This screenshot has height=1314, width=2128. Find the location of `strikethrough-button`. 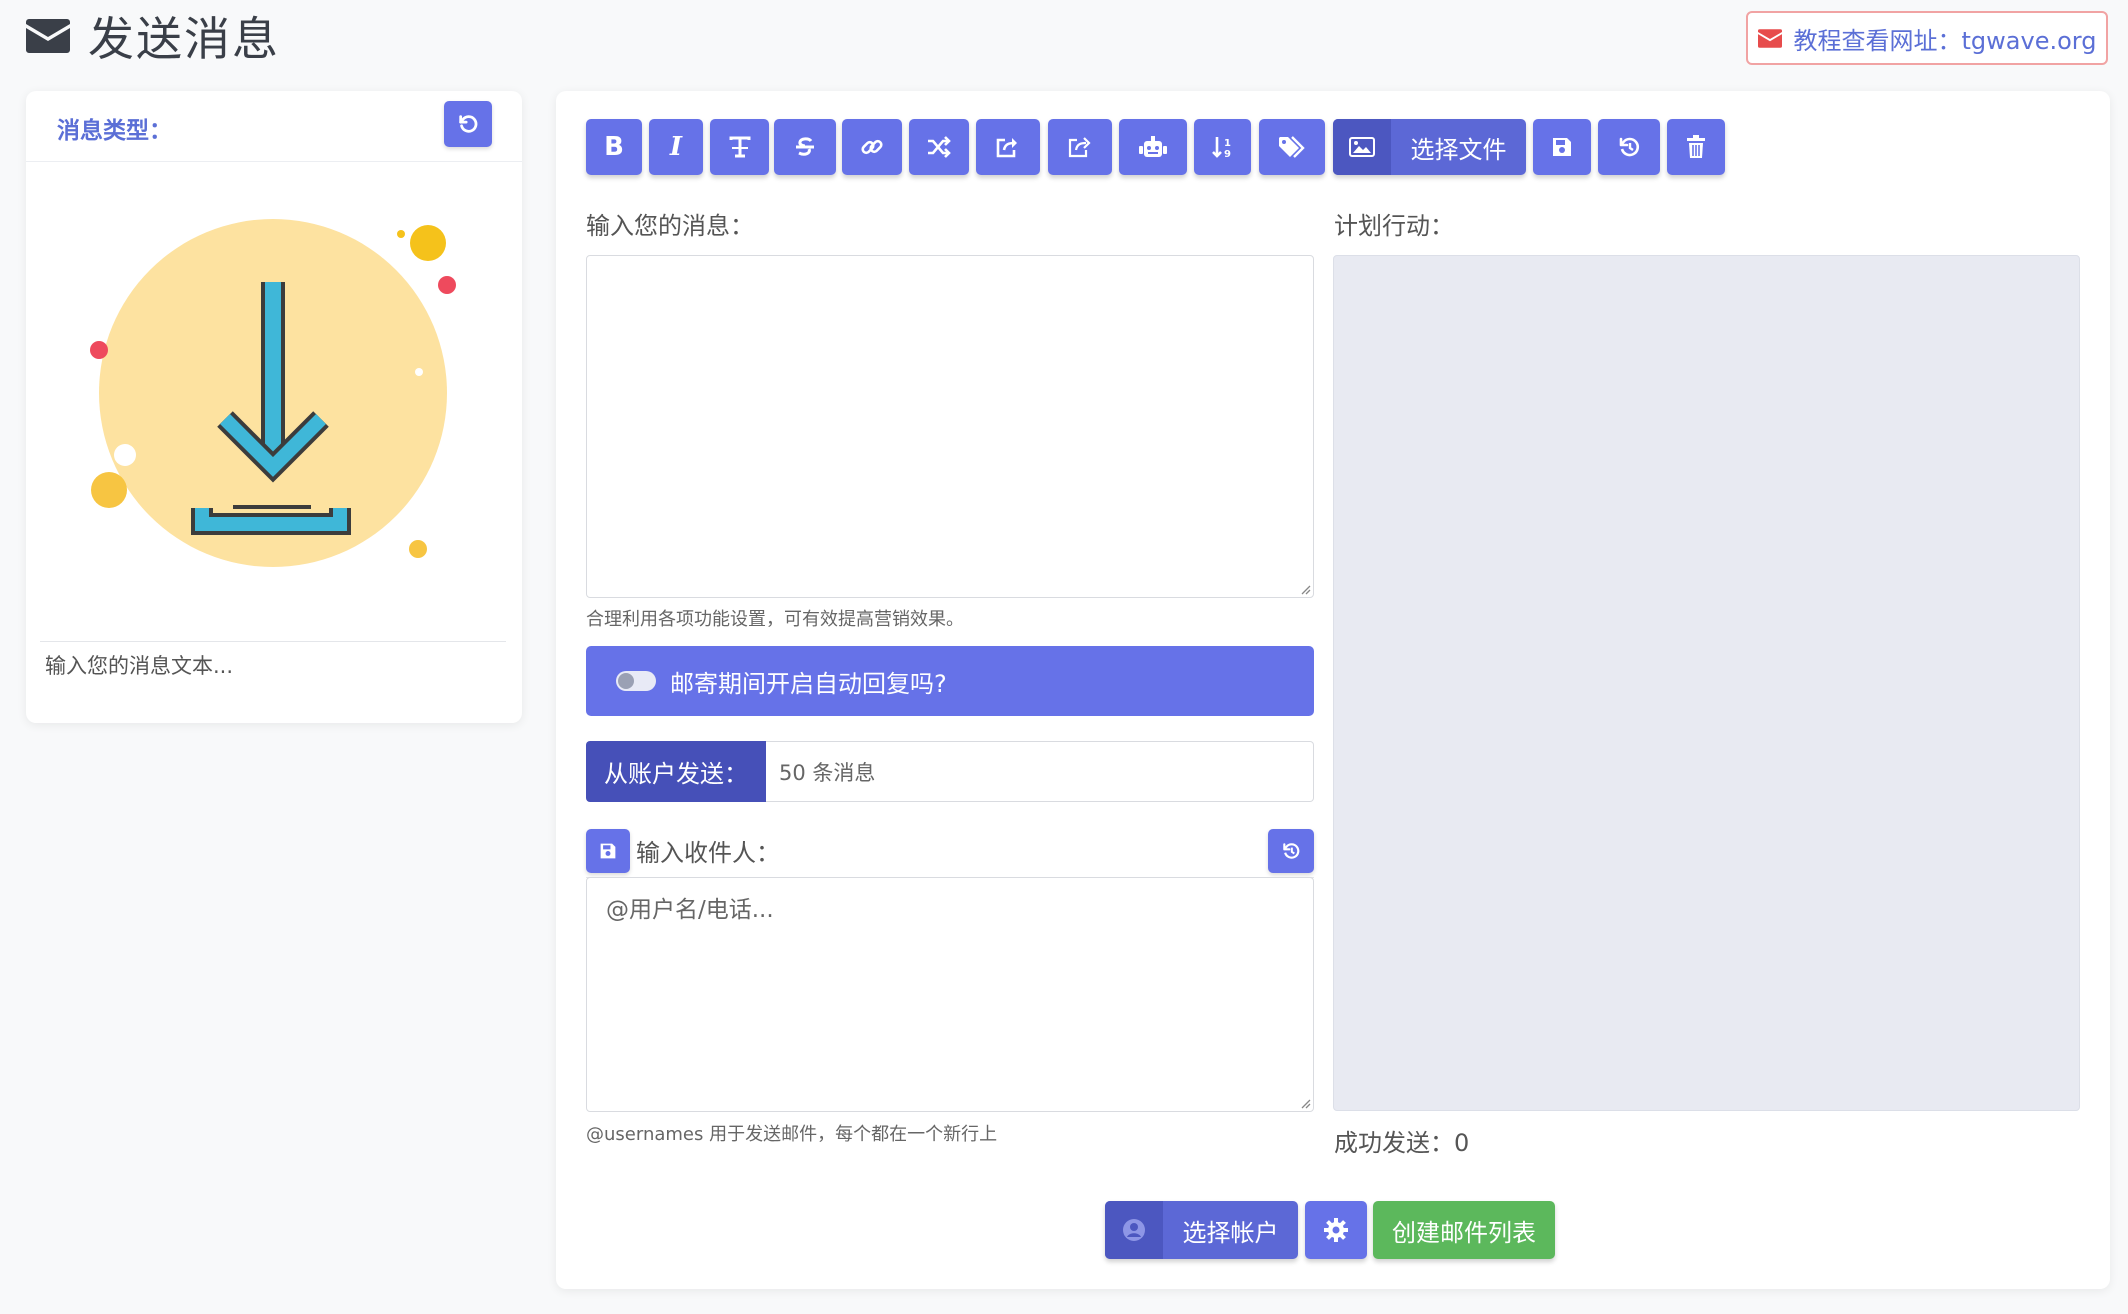

strikethrough-button is located at coordinates (805, 147).